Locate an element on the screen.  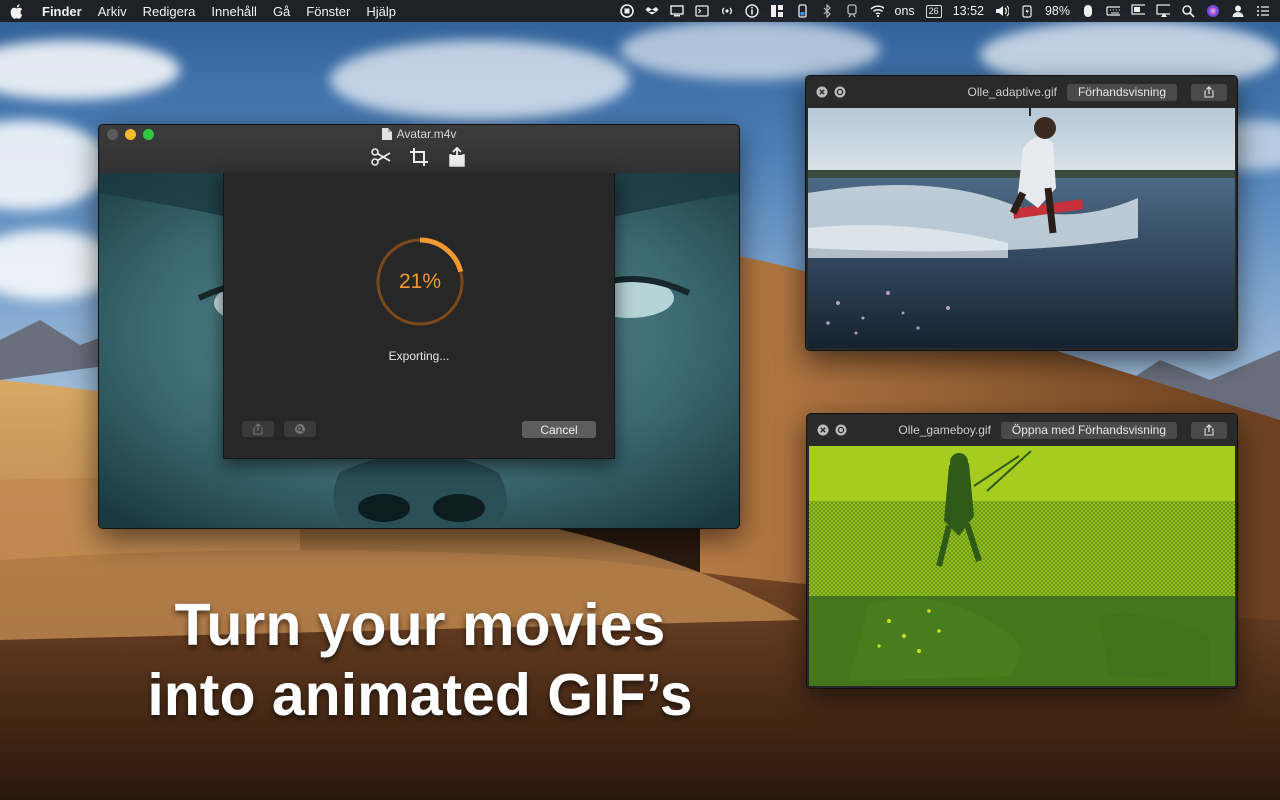
reveal-button is located at coordinates (300, 429).